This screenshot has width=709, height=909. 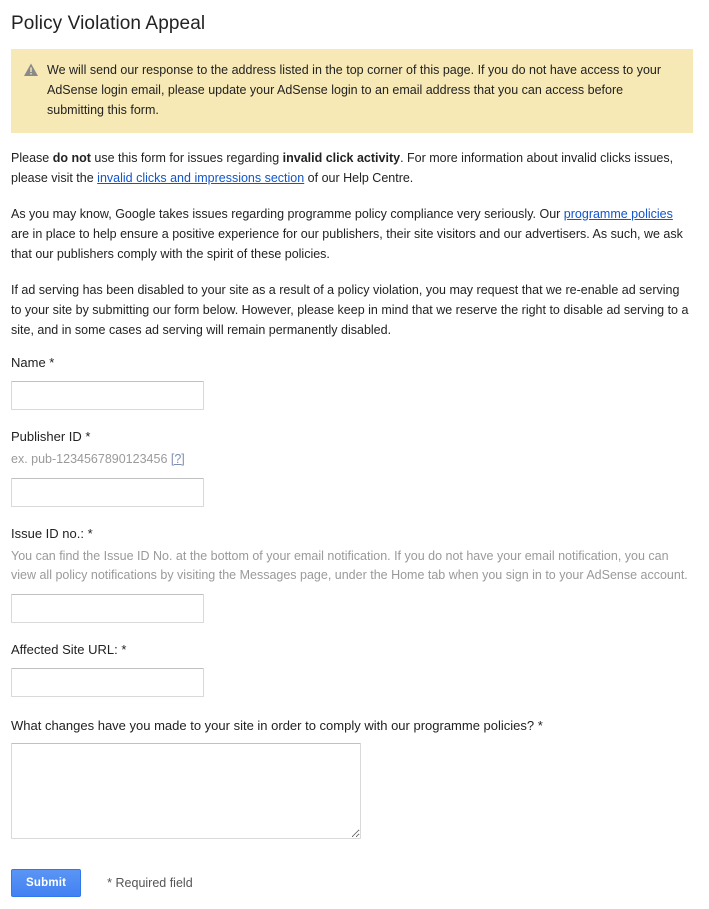 I want to click on form-footer: Submit * Required field, so click(x=354, y=868).